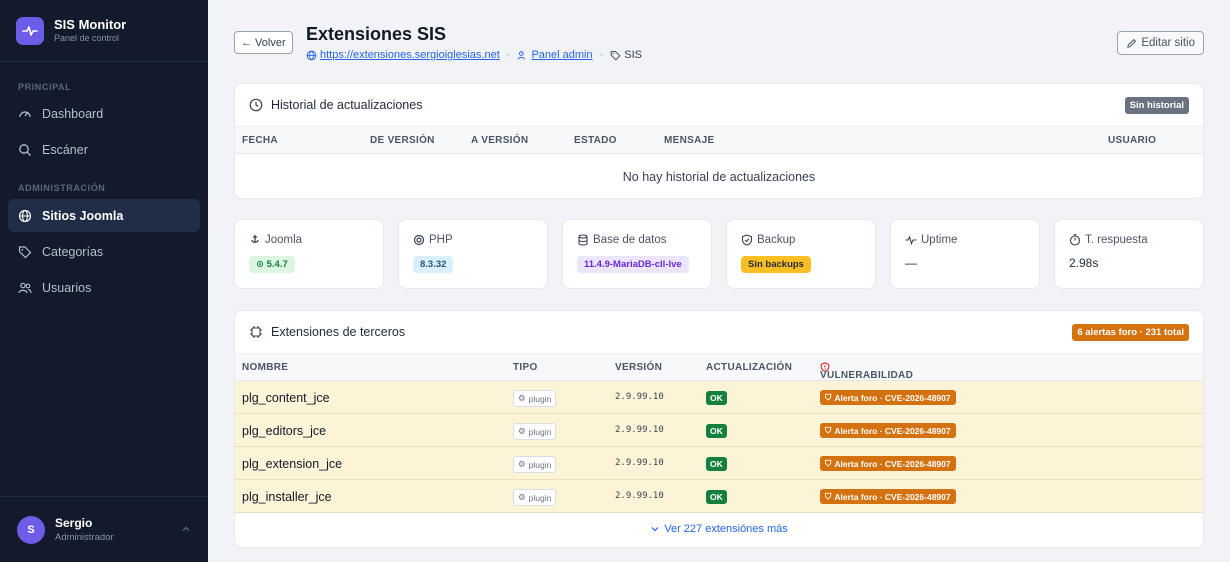 This screenshot has width=1230, height=562. I want to click on card-title: Historial de actualizaciones, so click(347, 105).